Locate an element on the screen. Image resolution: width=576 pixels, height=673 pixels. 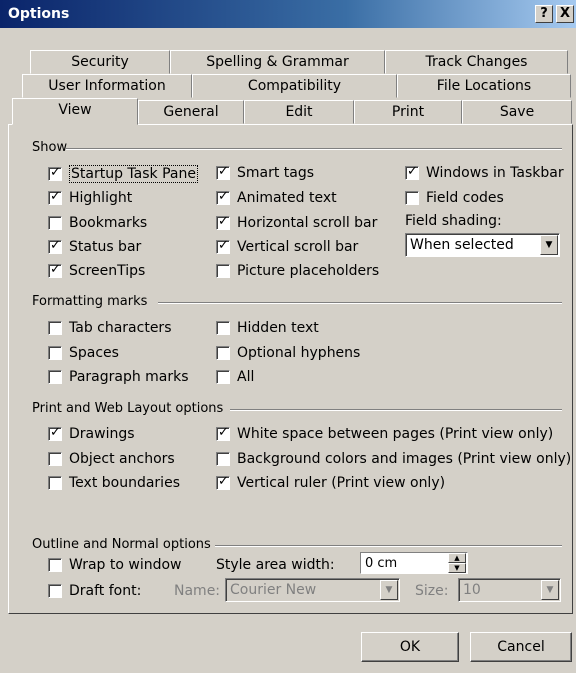
formatting-group-line is located at coordinates (360, 303).